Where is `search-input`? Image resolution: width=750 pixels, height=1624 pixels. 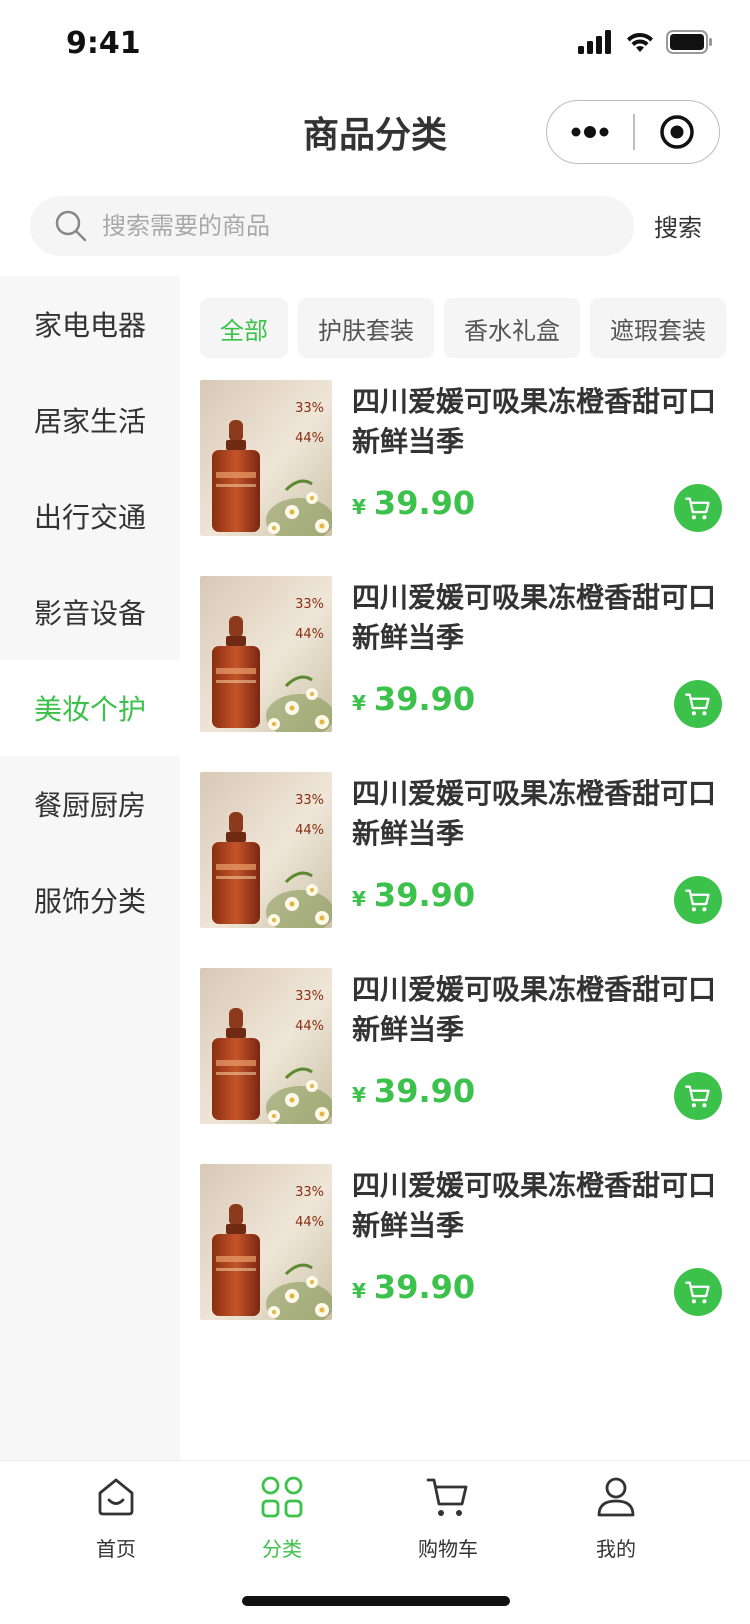 search-input is located at coordinates (342, 226).